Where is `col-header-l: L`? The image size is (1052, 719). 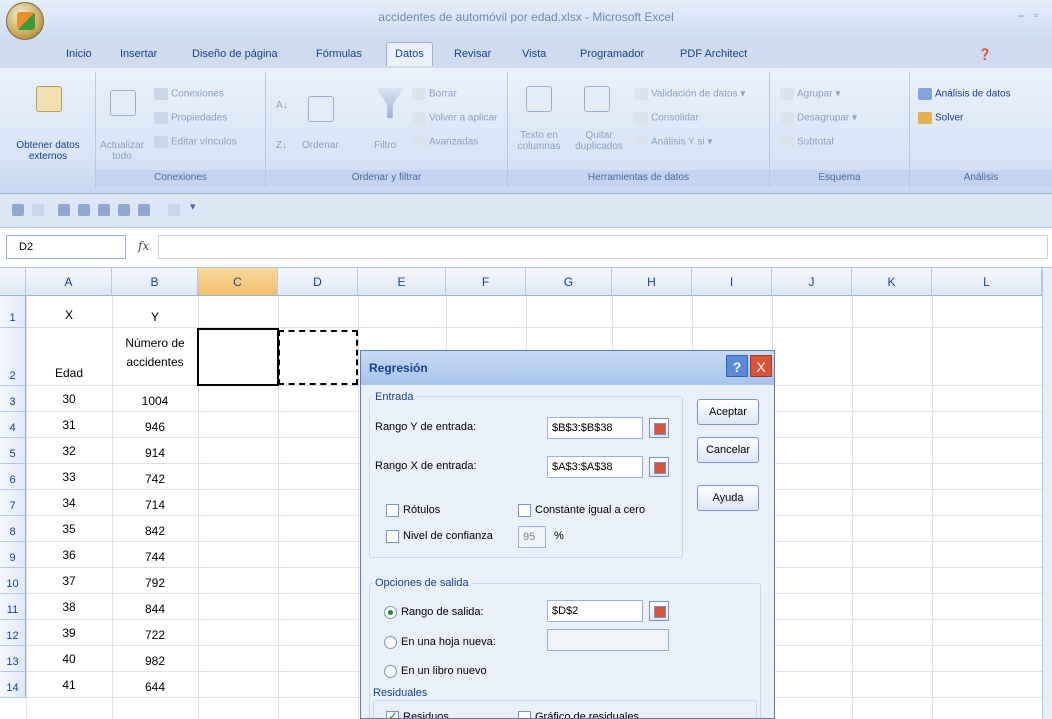
col-header-l: L is located at coordinates (987, 282).